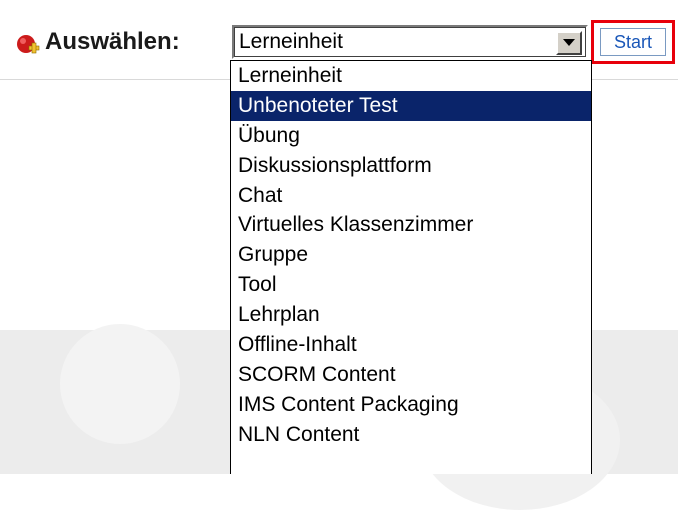 The width and height of the screenshot is (678, 510). What do you see at coordinates (569, 43) in the screenshot?
I see `chevron-down-icon` at bounding box center [569, 43].